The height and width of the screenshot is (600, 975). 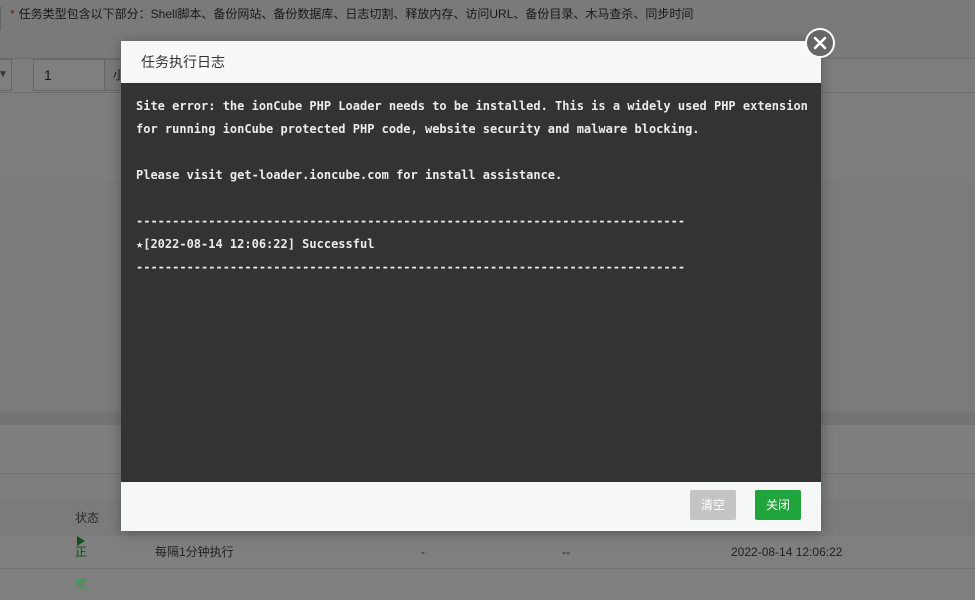 I want to click on dialog-close-button, so click(x=820, y=43).